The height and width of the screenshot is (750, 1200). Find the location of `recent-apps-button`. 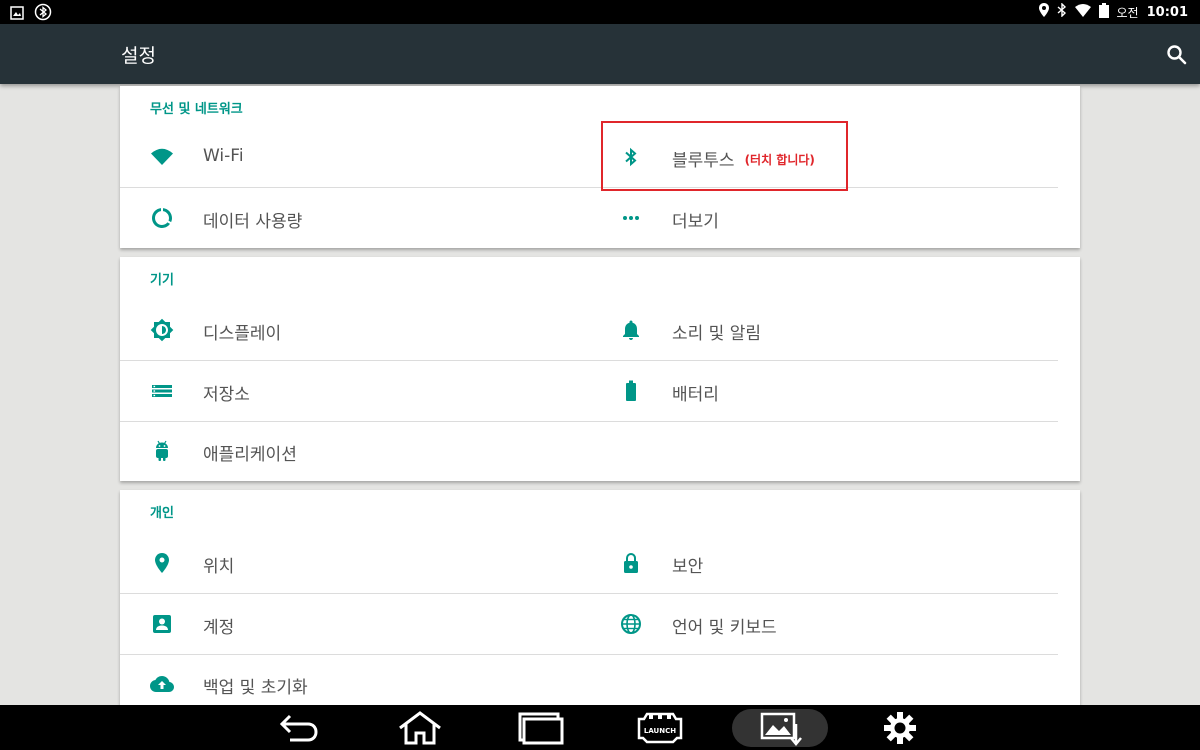

recent-apps-button is located at coordinates (540, 728).